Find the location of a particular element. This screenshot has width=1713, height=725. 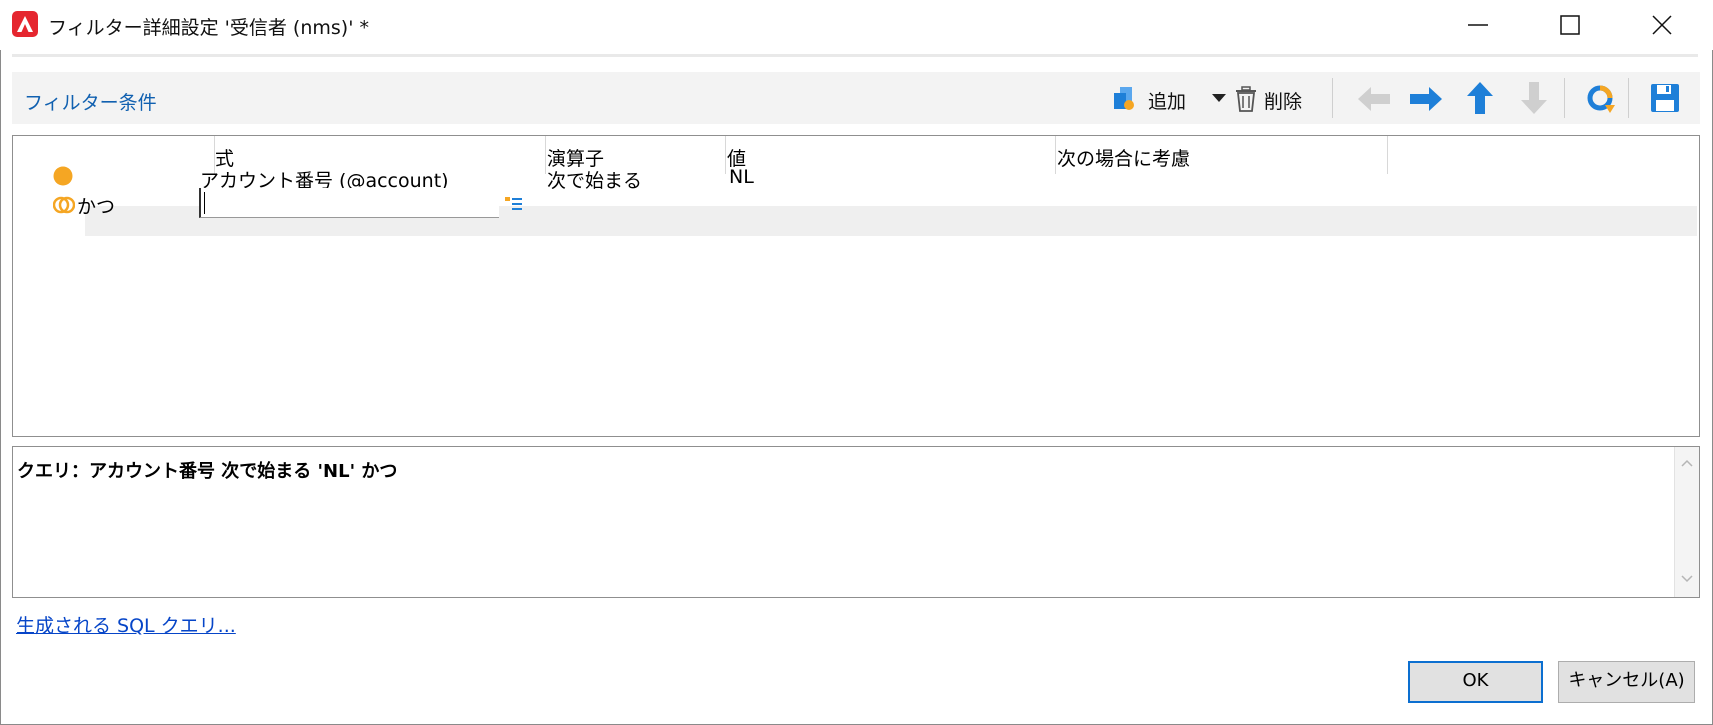

window-title: フィルター詳細設定 '受信者 (nms)' * is located at coordinates (208, 28).